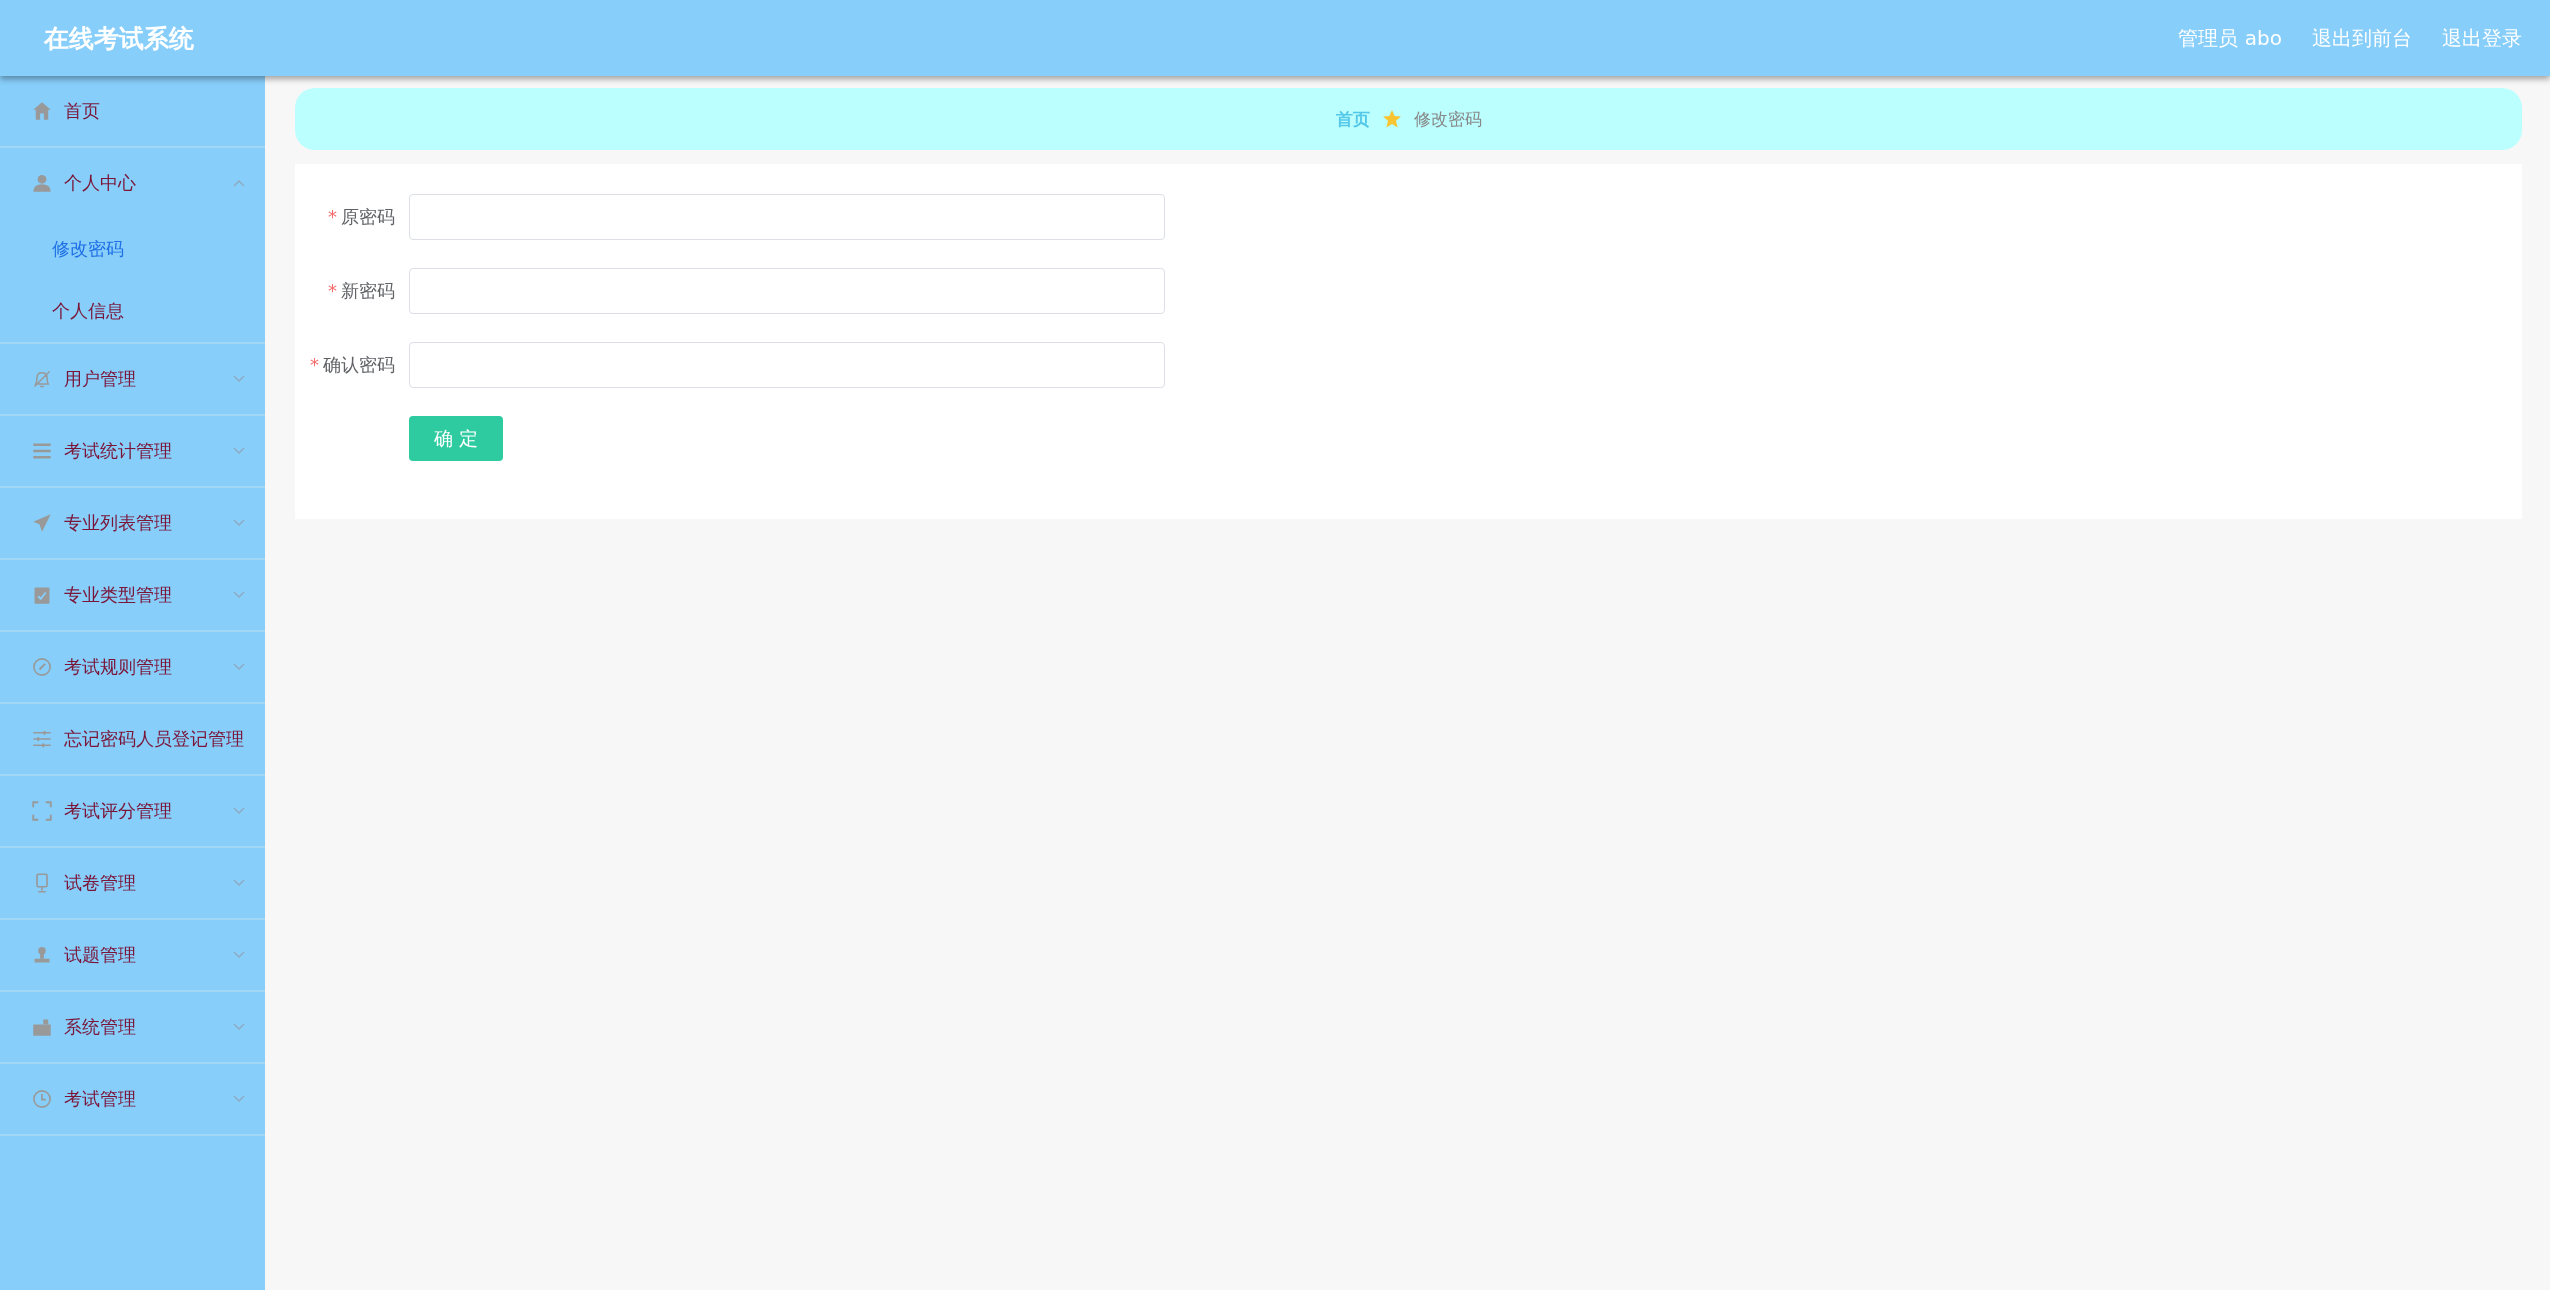  Describe the element at coordinates (42, 955) in the screenshot. I see `stamp-icon` at that location.